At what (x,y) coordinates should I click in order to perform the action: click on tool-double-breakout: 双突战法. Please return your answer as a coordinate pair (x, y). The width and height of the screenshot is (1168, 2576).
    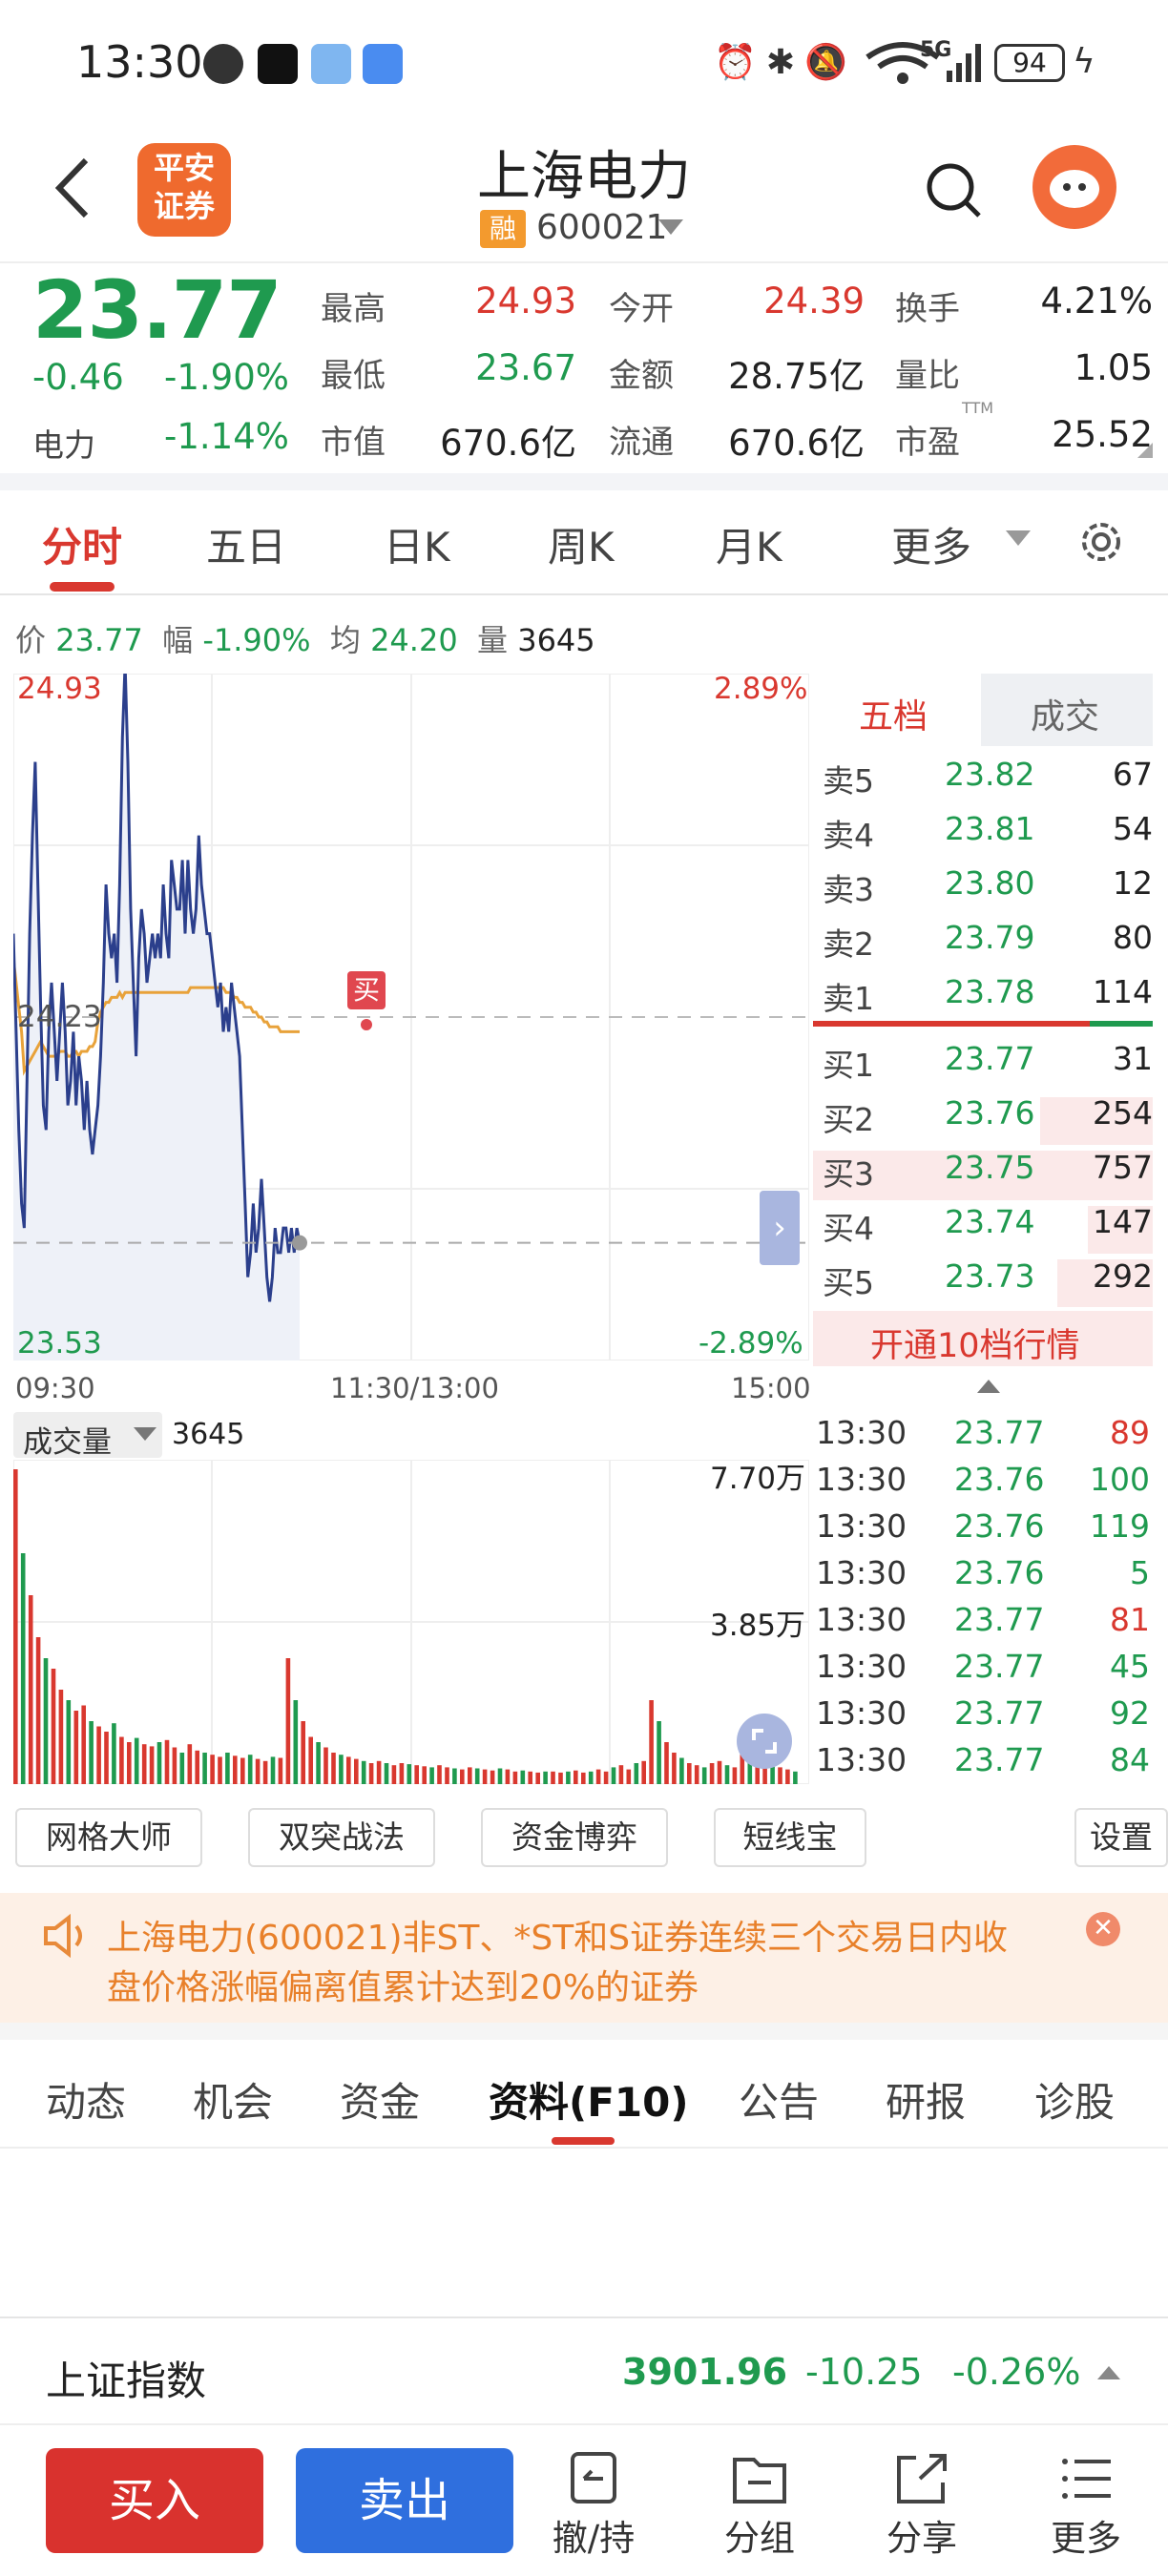
    Looking at the image, I should click on (341, 1837).